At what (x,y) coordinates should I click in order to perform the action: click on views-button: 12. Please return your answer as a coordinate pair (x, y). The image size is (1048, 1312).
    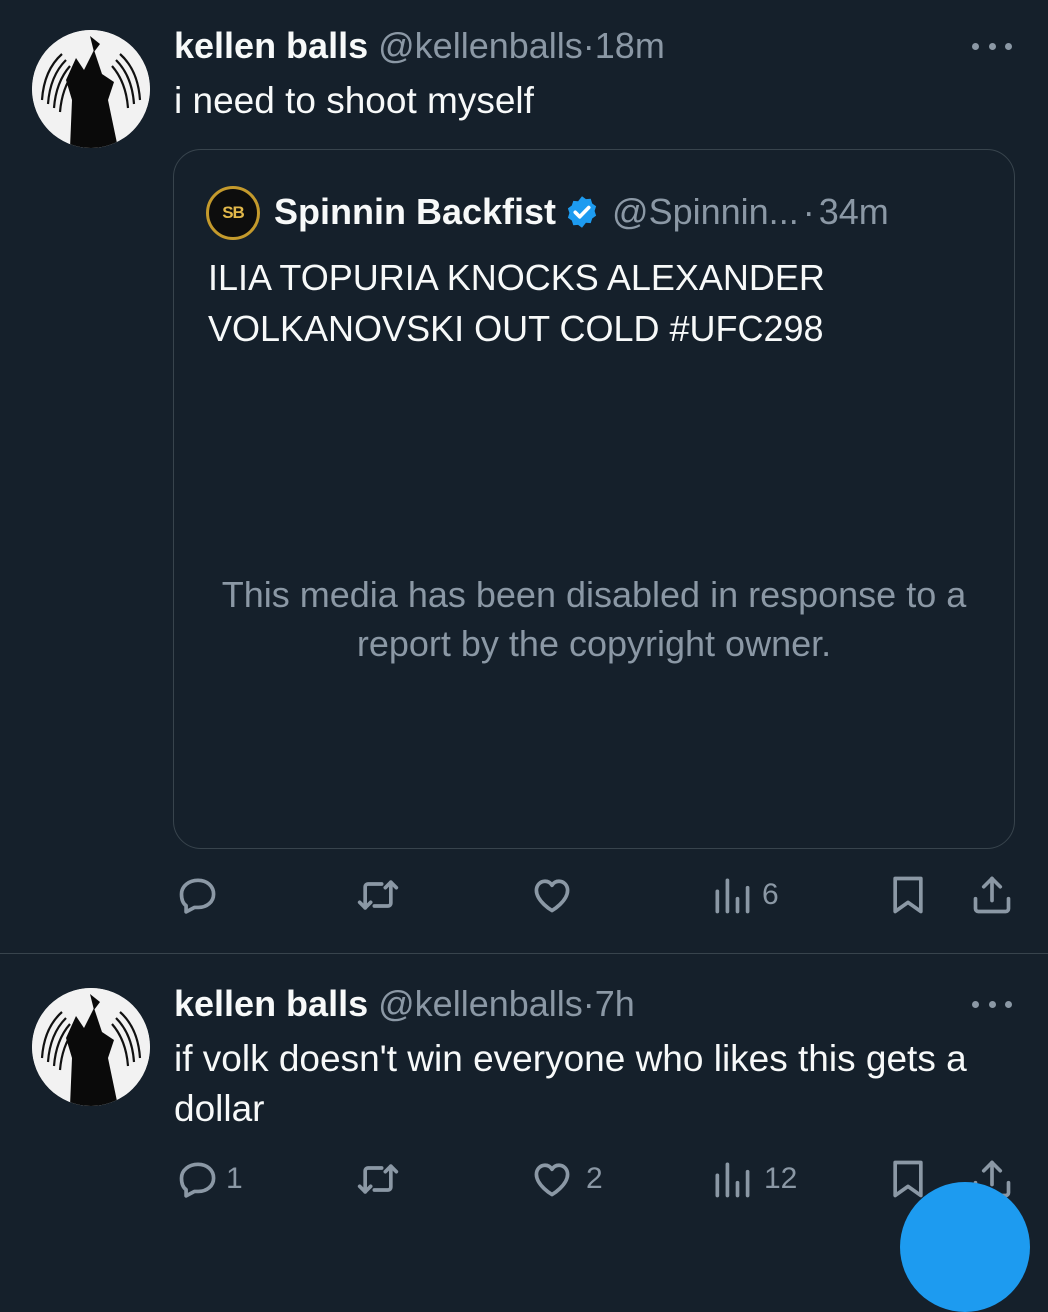
    Looking at the image, I should click on (753, 1179).